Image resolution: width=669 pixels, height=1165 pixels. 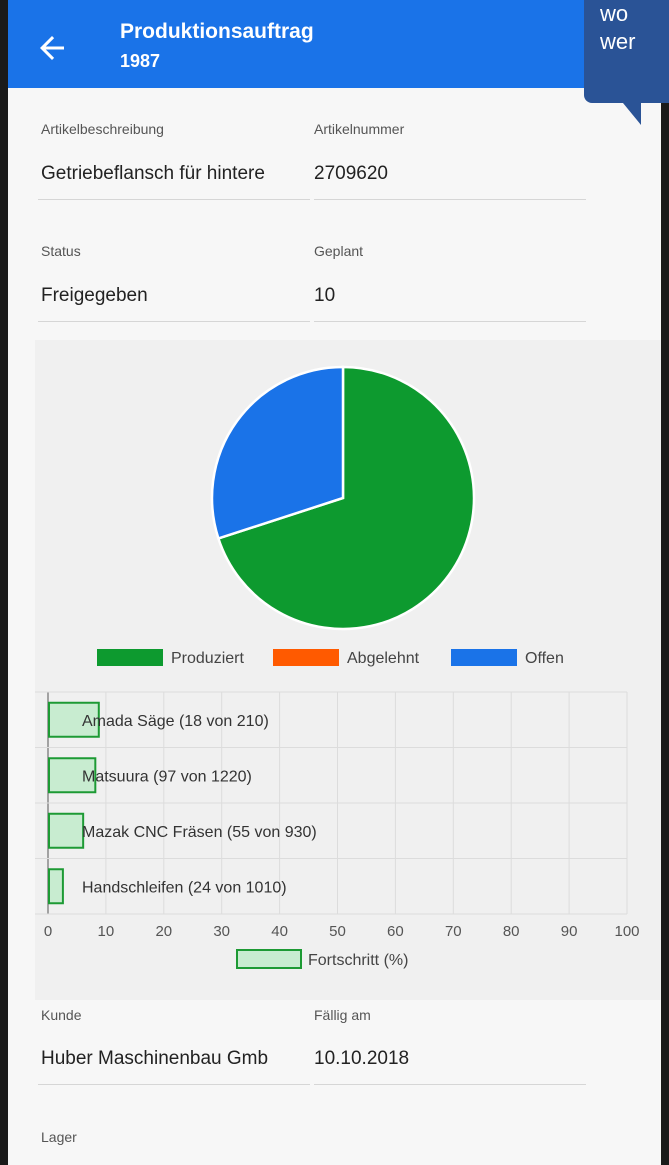 I want to click on bar-label: Amada Säge (18 von 210), so click(x=175, y=721).